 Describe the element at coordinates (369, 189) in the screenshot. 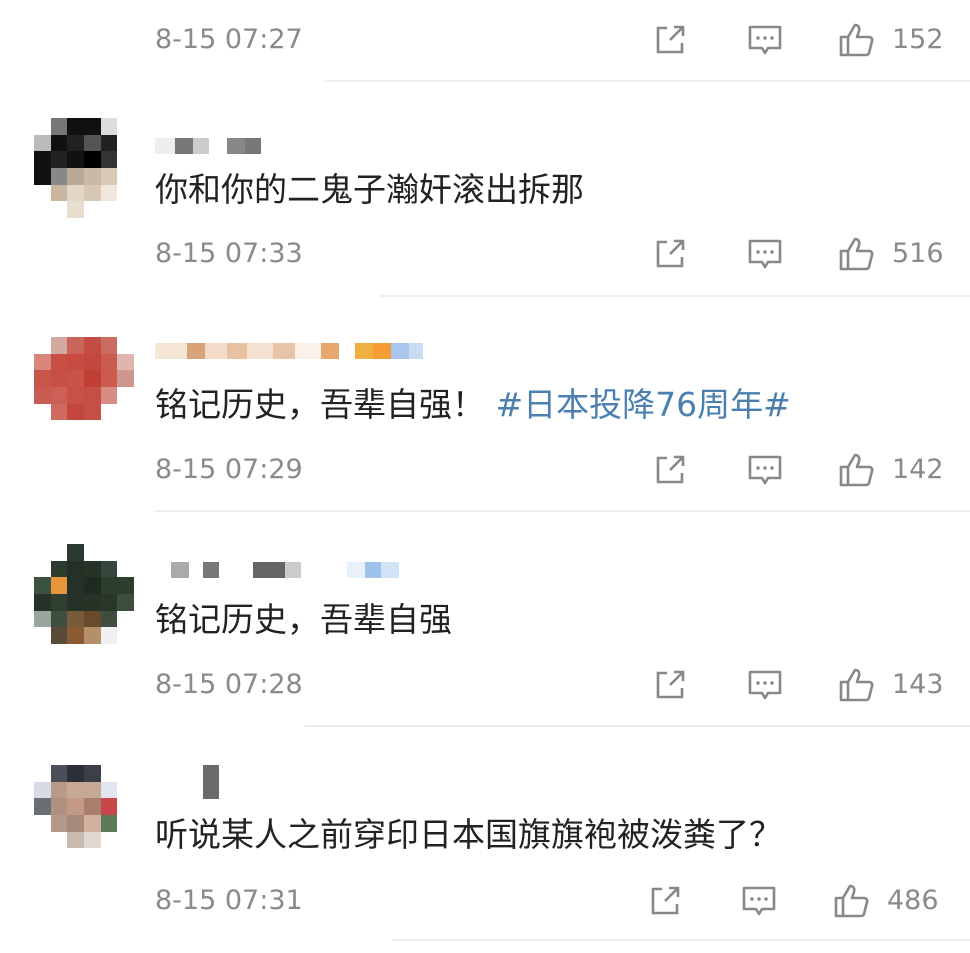

I see `comment-text: 你和你的二鬼子瀚奸滚出拆那` at that location.